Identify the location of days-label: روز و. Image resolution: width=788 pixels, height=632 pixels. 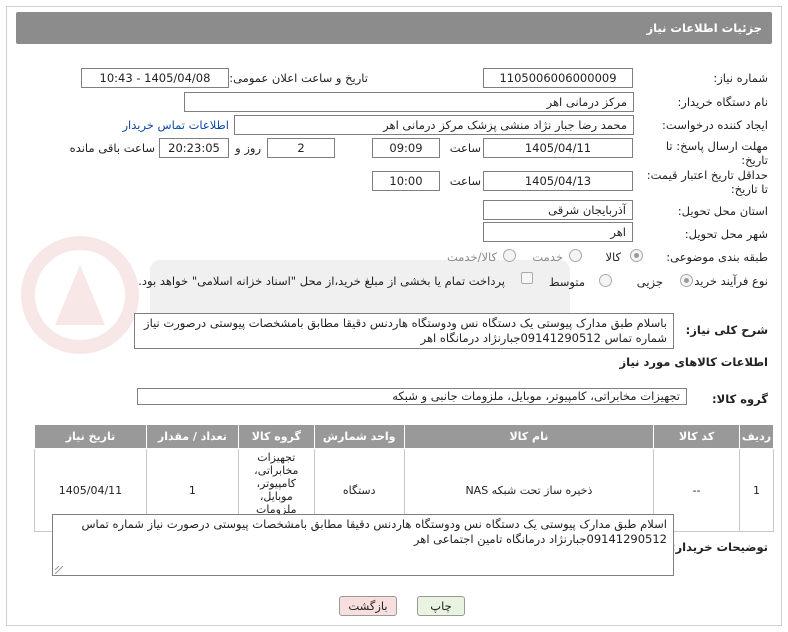
(248, 148).